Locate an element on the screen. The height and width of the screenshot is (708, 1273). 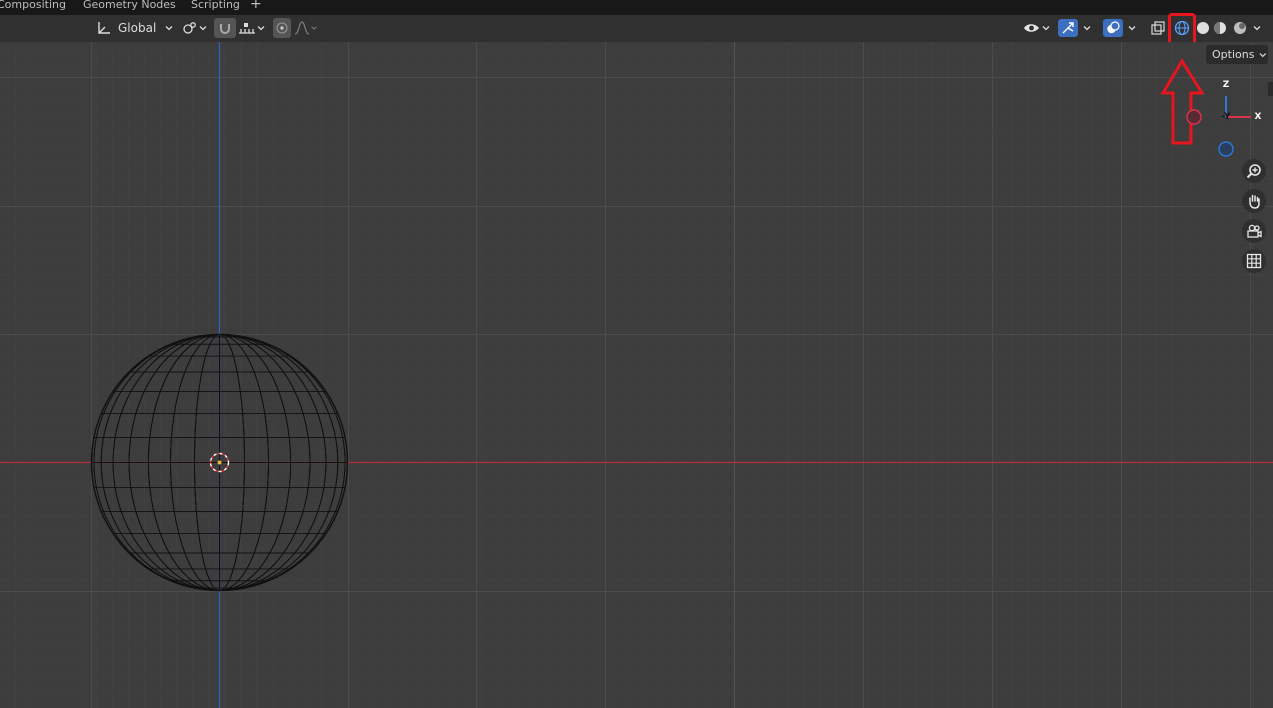
visibility-dropdown is located at coordinates (1037, 28).